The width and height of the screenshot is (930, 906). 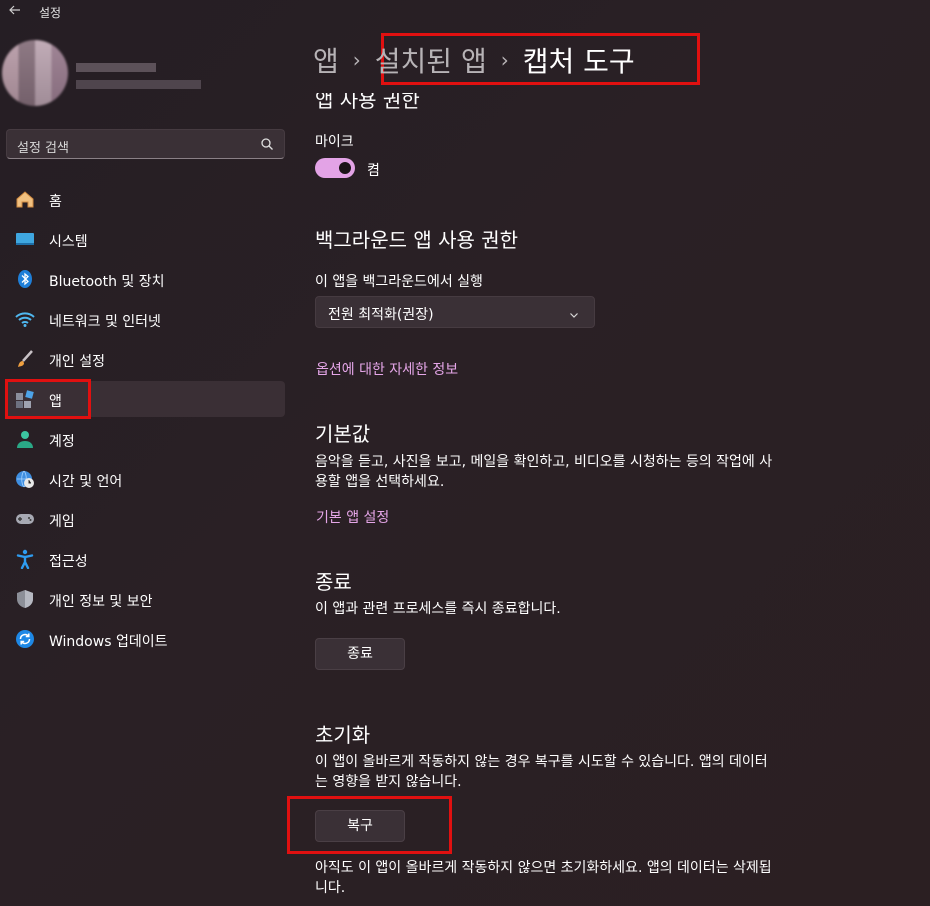 I want to click on brush-icon, so click(x=25, y=359).